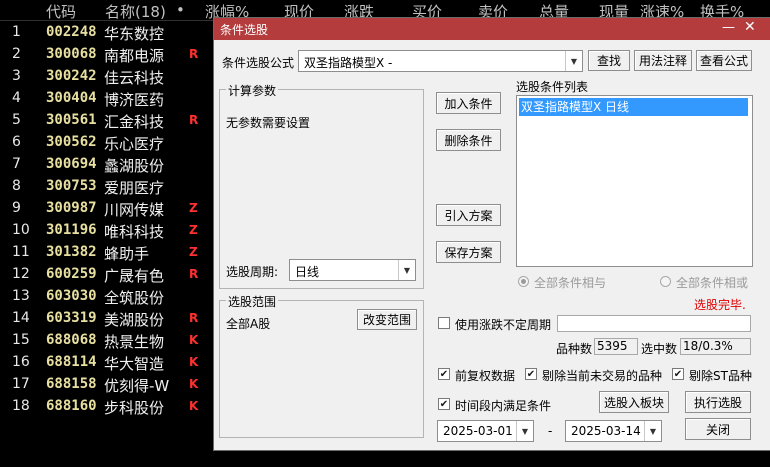 The width and height of the screenshot is (770, 467). I want to click on save-plan-button: 保存方案, so click(468, 252).